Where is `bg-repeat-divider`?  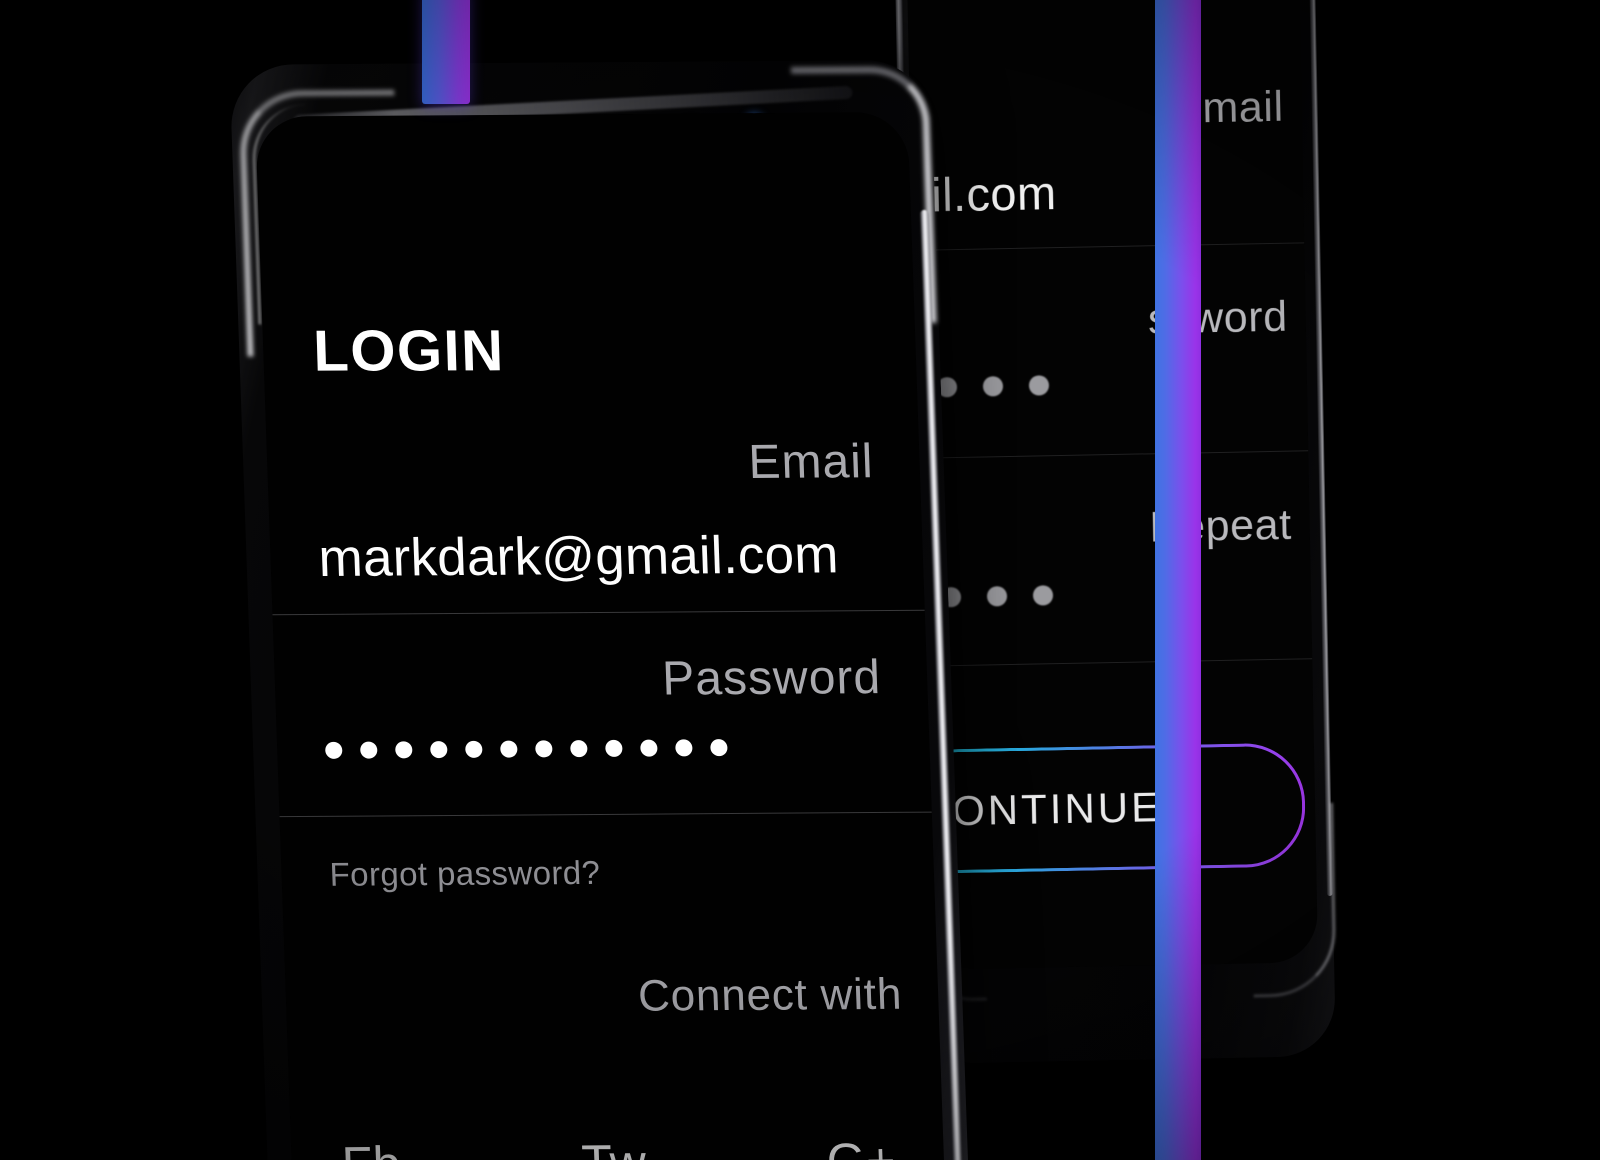 bg-repeat-divider is located at coordinates (1116, 662).